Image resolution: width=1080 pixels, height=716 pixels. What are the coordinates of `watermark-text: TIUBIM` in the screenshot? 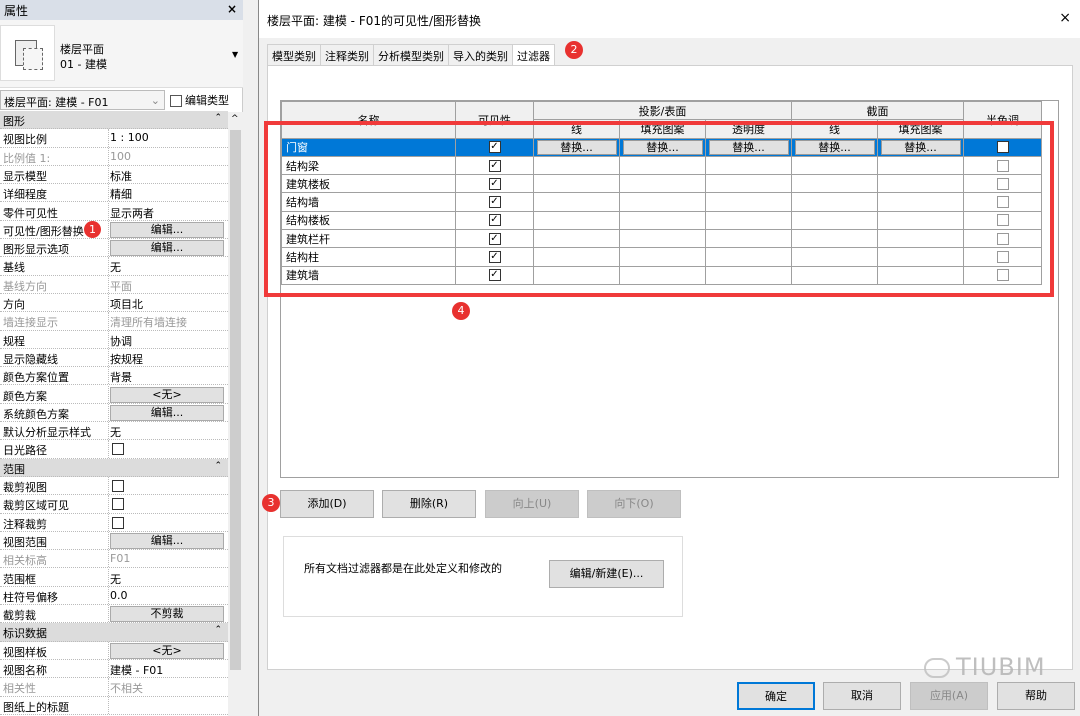 It's located at (1001, 667).